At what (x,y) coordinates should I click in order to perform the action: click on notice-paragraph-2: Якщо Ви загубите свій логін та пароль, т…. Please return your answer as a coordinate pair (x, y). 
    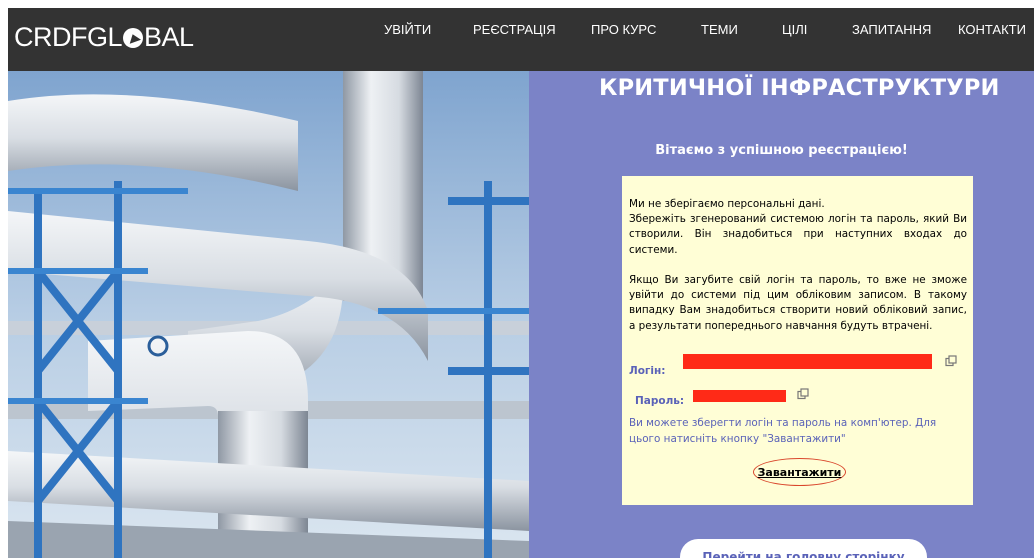
    Looking at the image, I should click on (798, 303).